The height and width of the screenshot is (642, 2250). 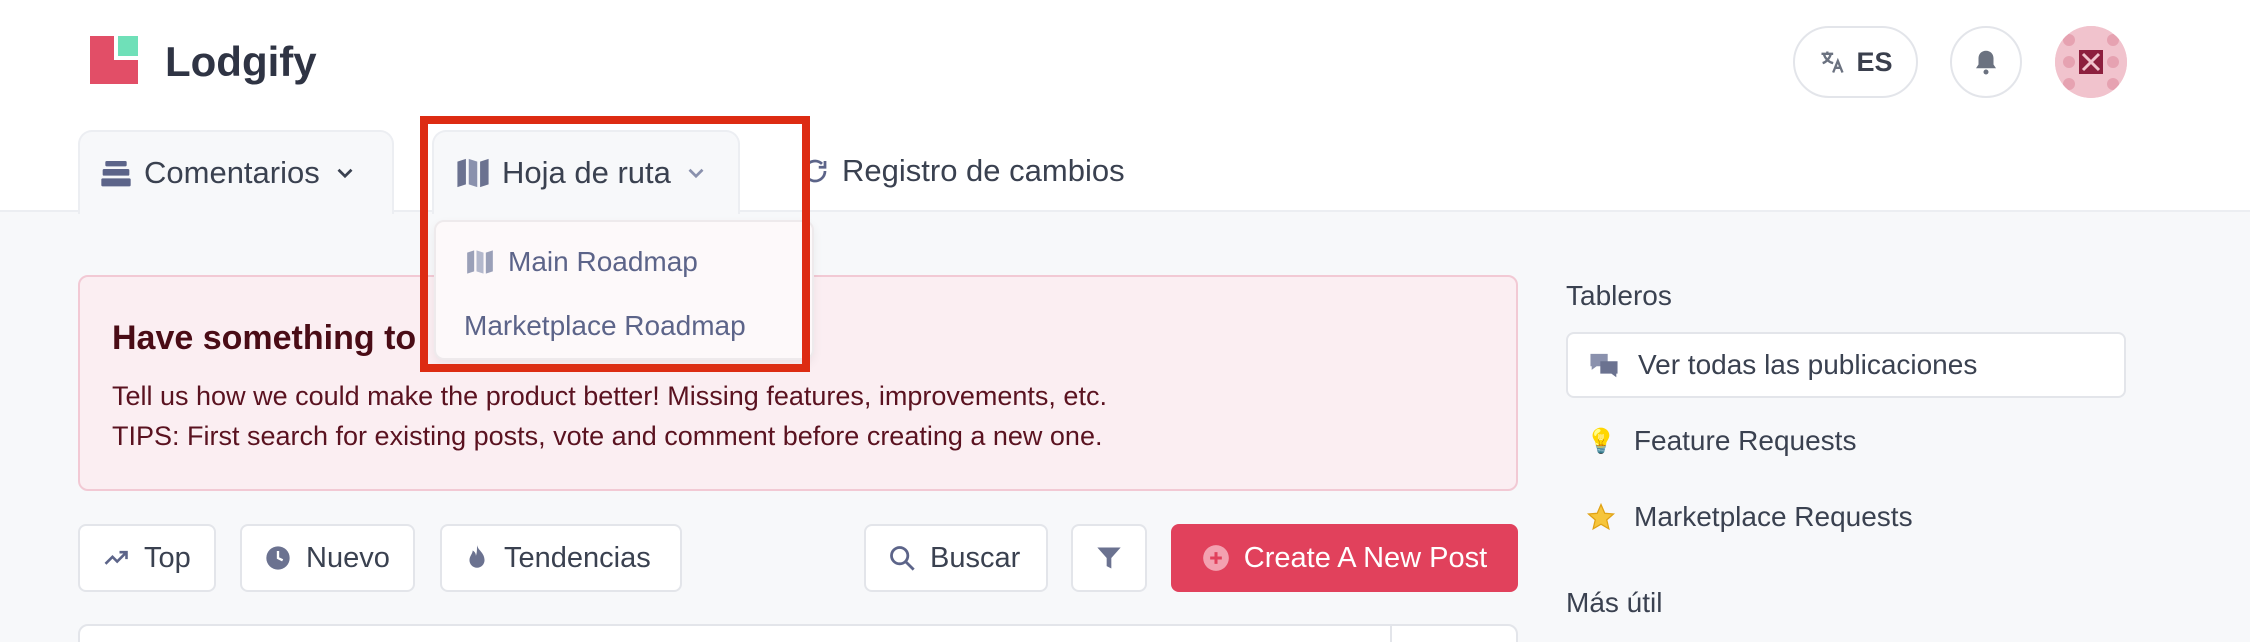 What do you see at coordinates (348, 557) in the screenshot?
I see `sort-new-label: Nuevo` at bounding box center [348, 557].